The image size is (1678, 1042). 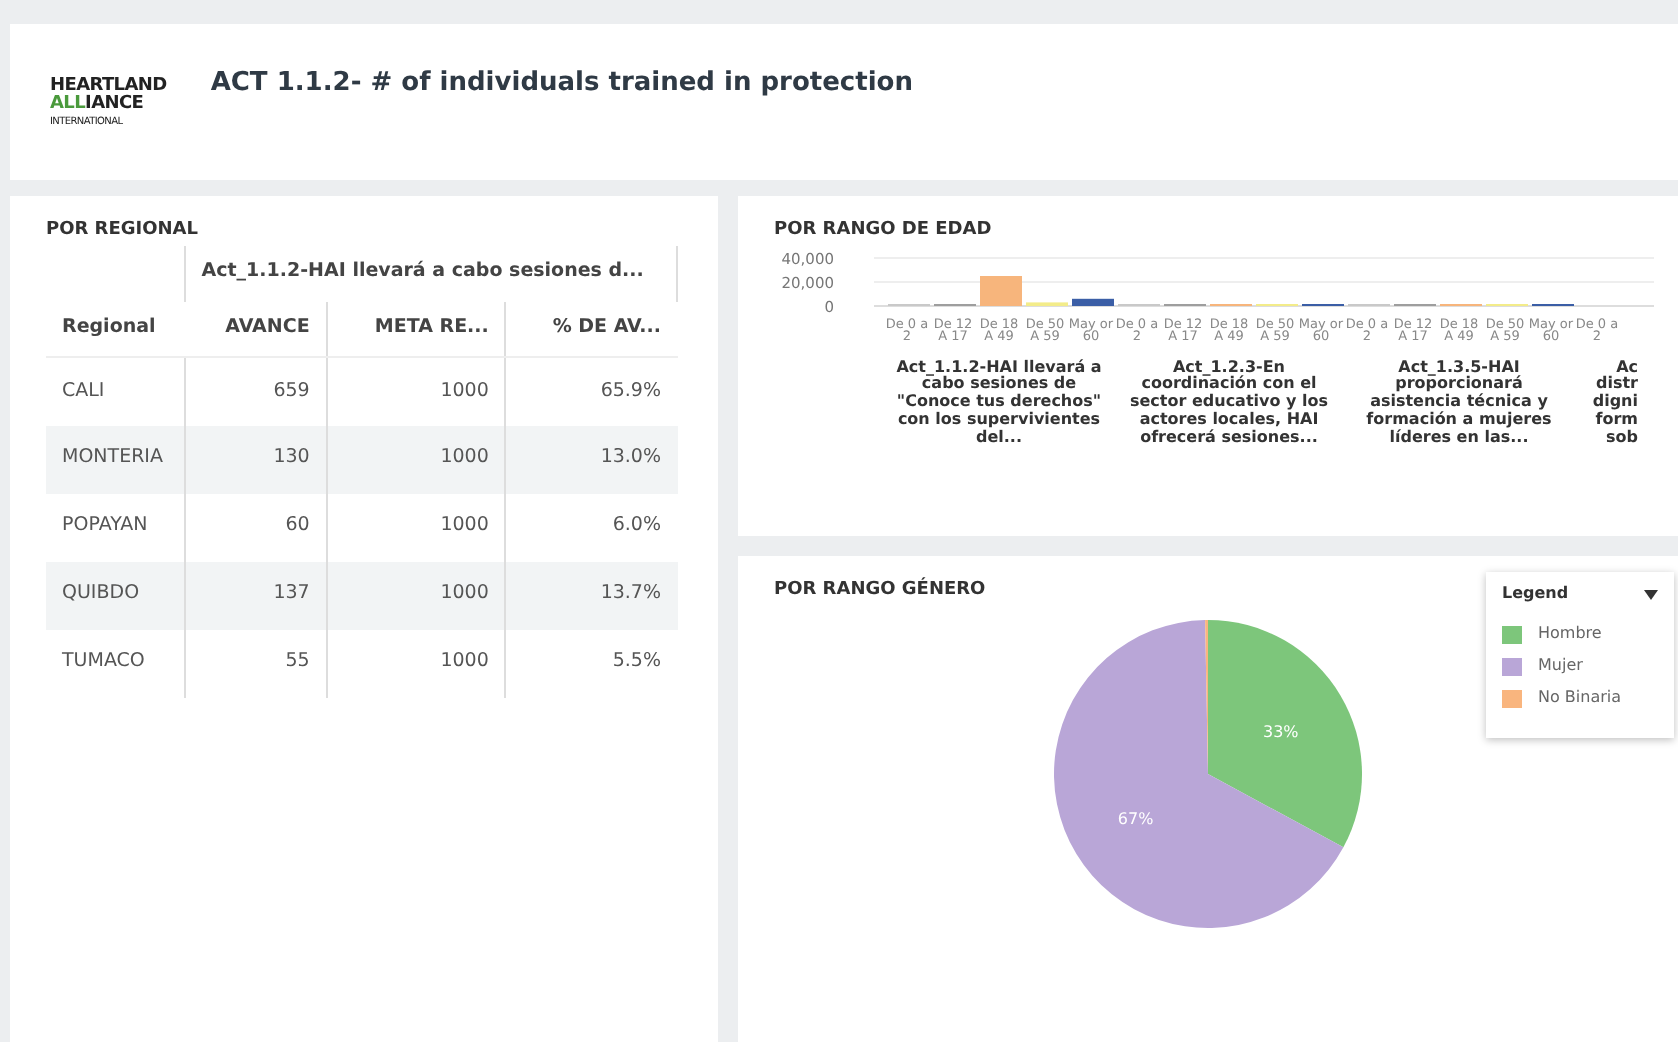 I want to click on section-title: POR RANGO GÉNERO, so click(x=880, y=591).